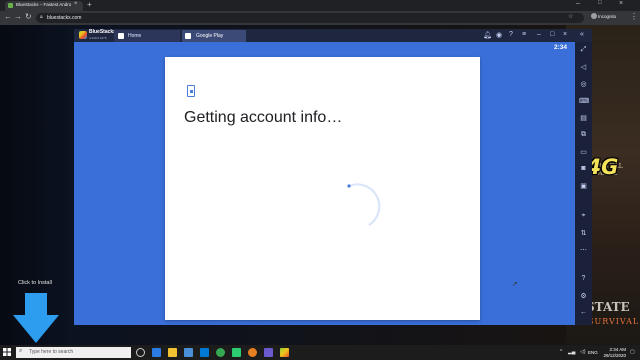 This screenshot has width=640, height=360. Describe the element at coordinates (121, 36) in the screenshot. I see `home-icon` at that location.